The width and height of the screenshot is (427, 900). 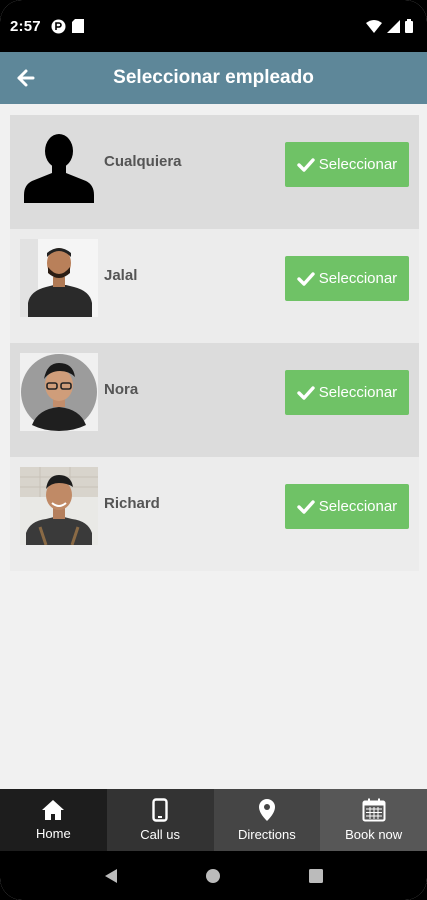 I want to click on square-recents-icon, so click(x=315, y=875).